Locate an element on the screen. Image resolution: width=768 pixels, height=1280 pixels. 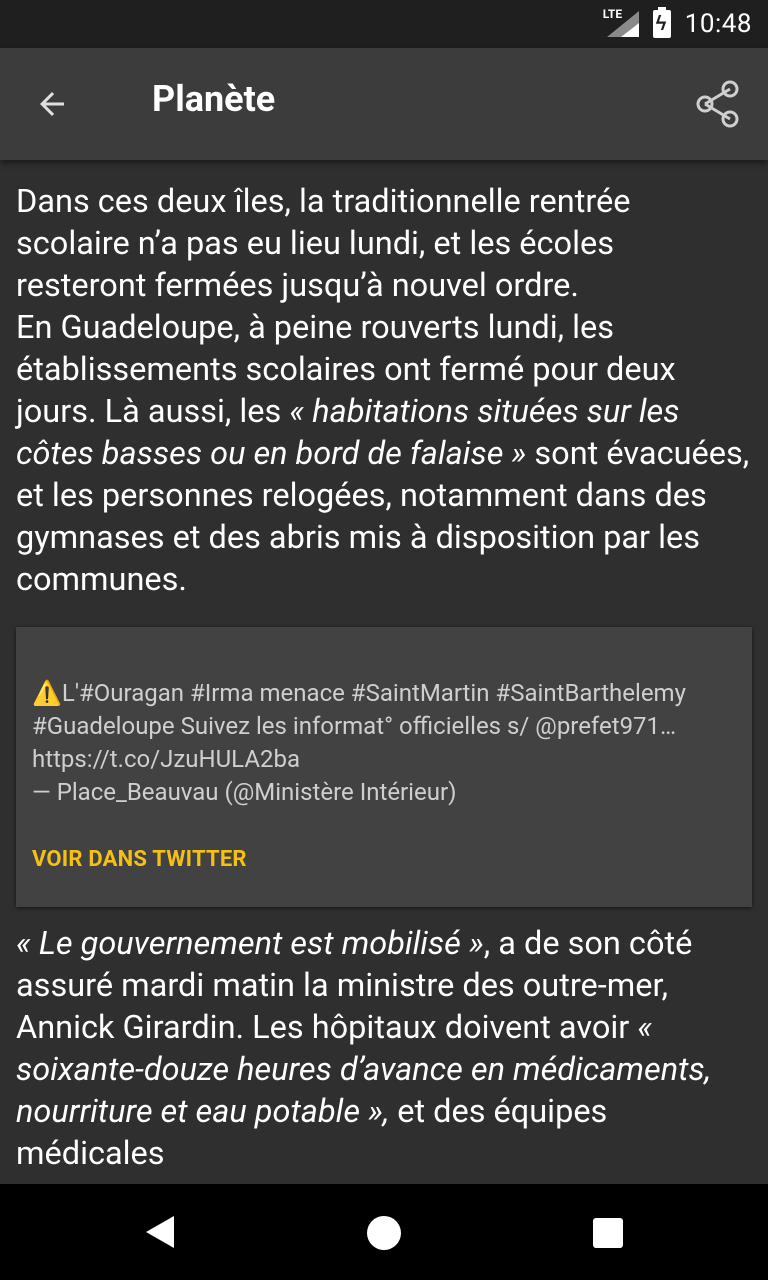
navigation-bar is located at coordinates (384, 1232).